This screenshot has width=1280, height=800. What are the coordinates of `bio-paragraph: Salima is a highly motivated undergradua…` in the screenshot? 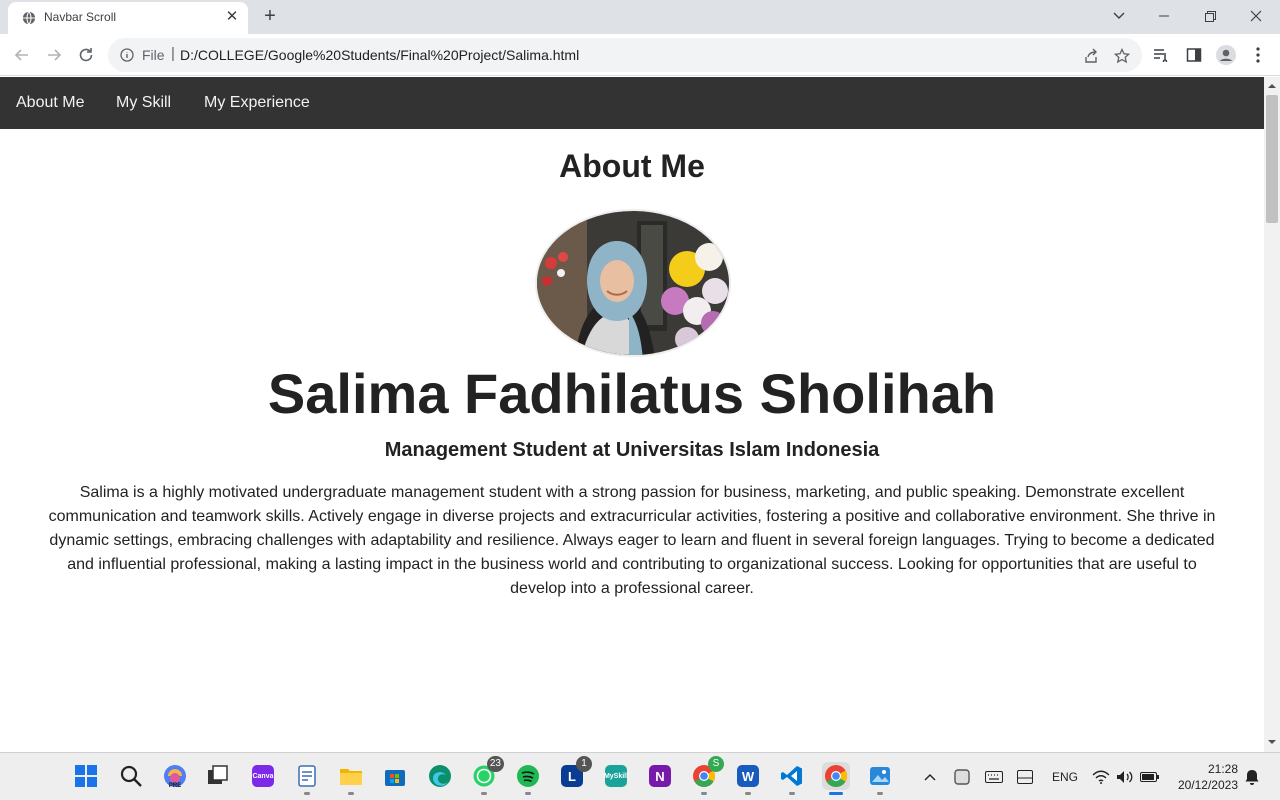 It's located at (632, 540).